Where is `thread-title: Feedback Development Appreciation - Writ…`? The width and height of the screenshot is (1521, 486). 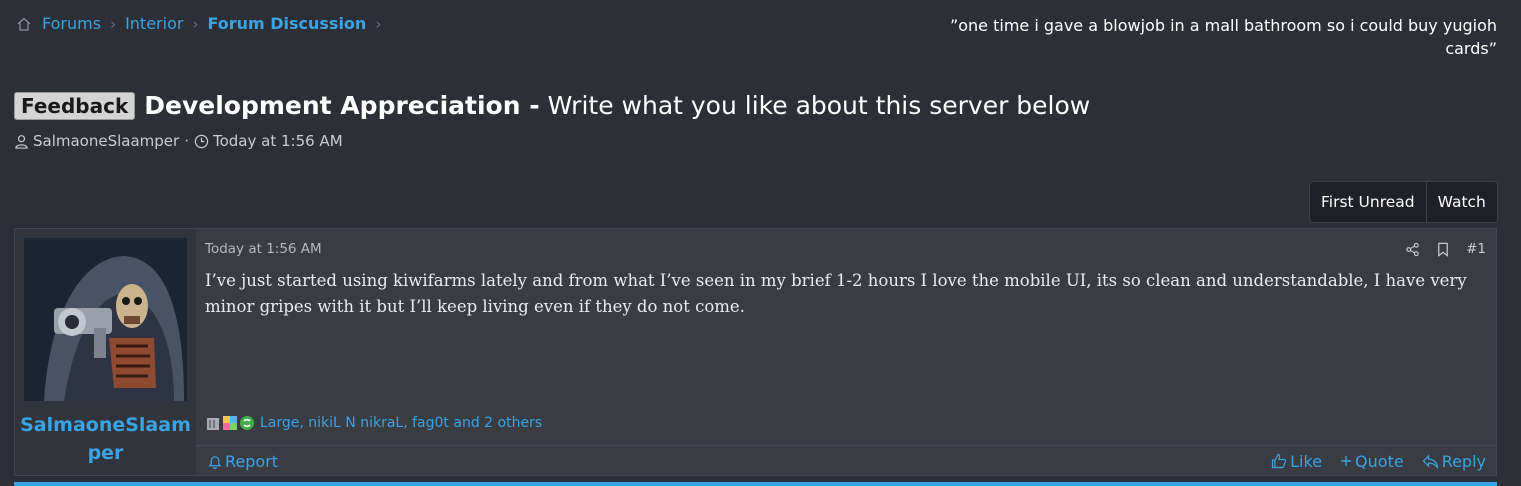 thread-title: Feedback Development Appreciation - Writ… is located at coordinates (552, 105).